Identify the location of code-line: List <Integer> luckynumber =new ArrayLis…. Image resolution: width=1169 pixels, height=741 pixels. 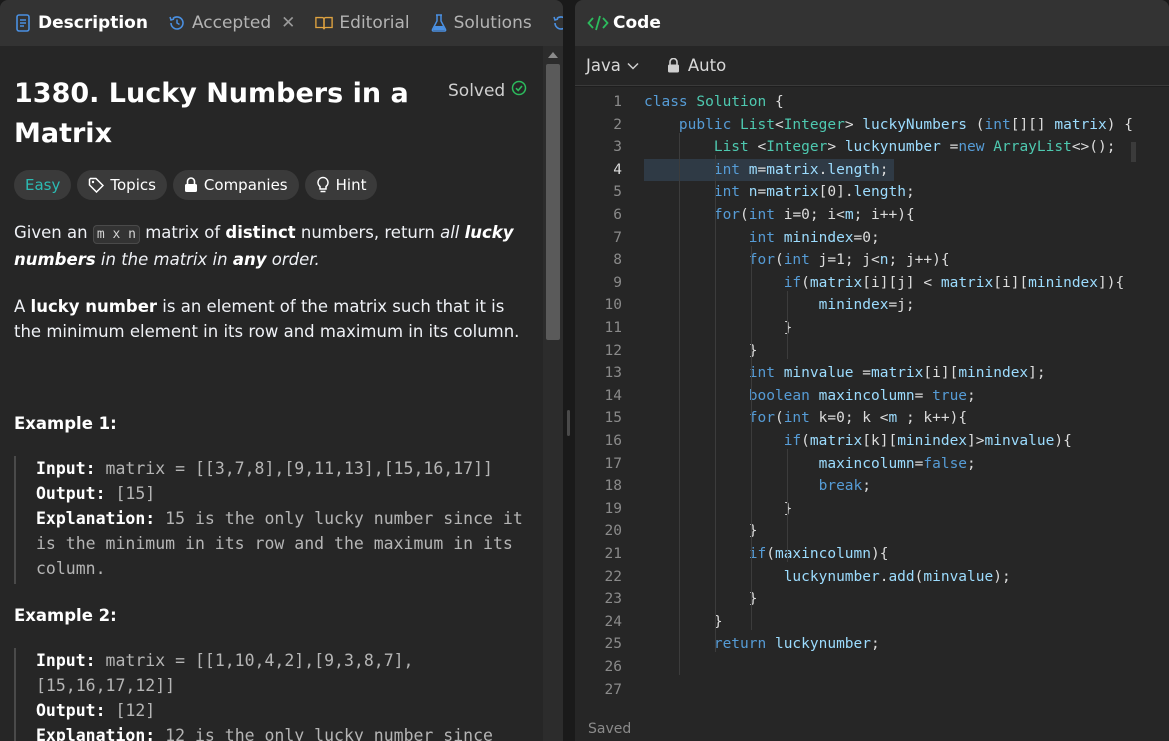
(880, 147).